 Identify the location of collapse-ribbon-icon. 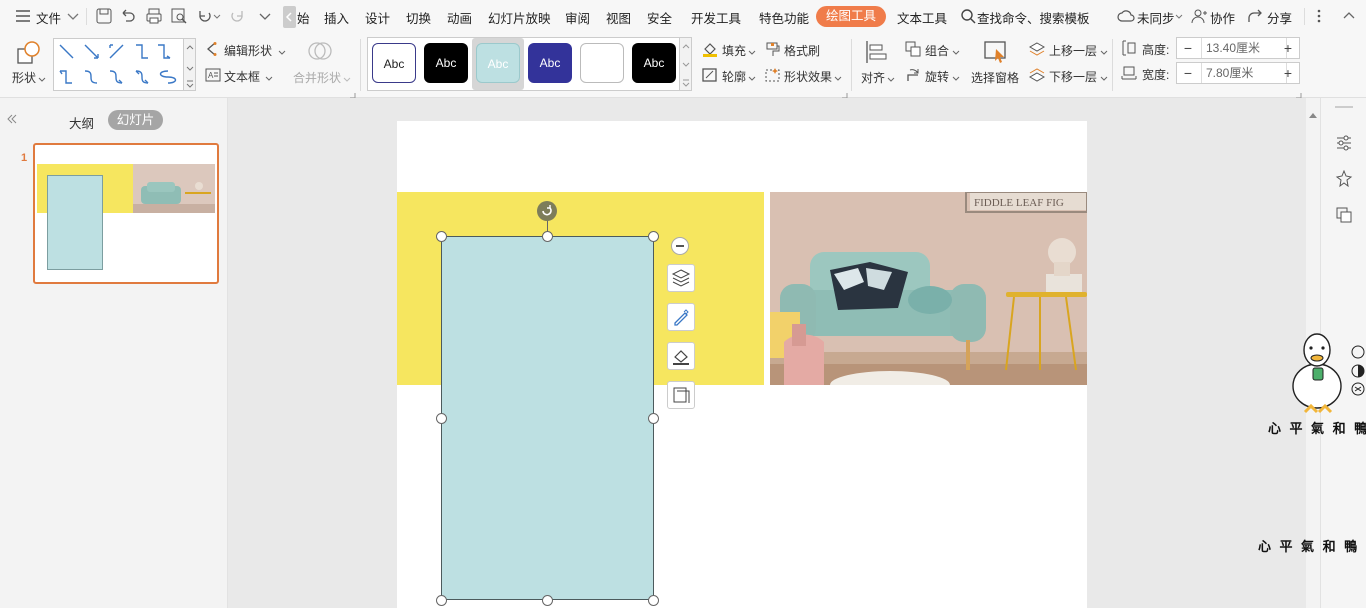
(1349, 16).